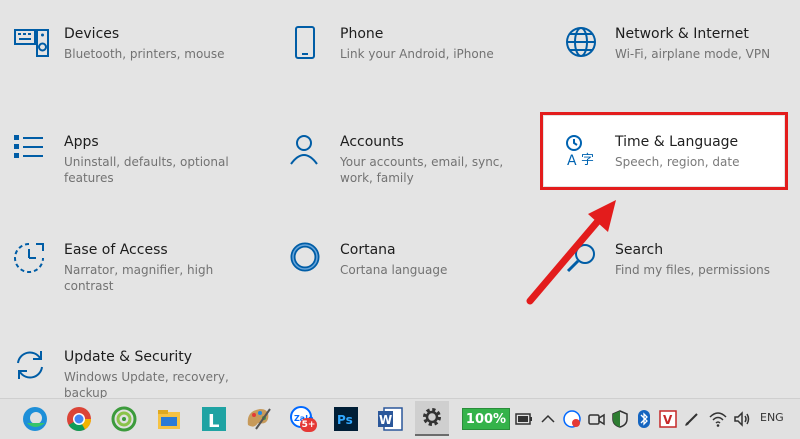  I want to click on chrome-icon, so click(79, 419).